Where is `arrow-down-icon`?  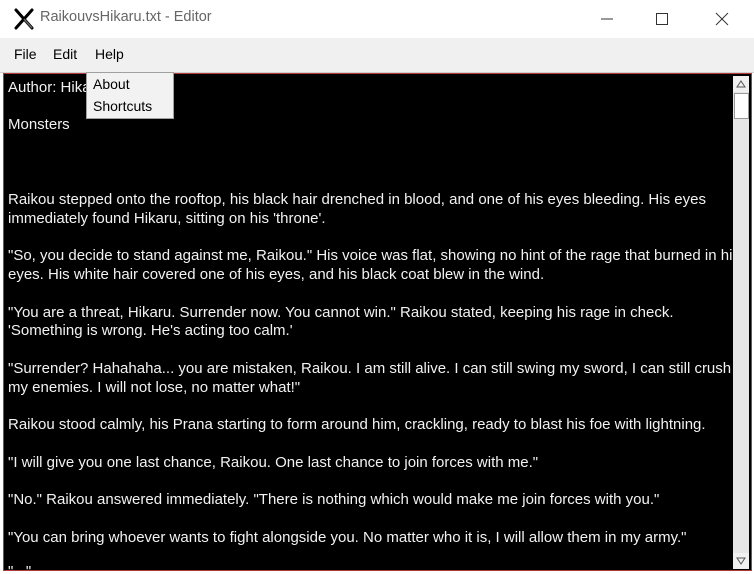
arrow-down-icon is located at coordinates (741, 561).